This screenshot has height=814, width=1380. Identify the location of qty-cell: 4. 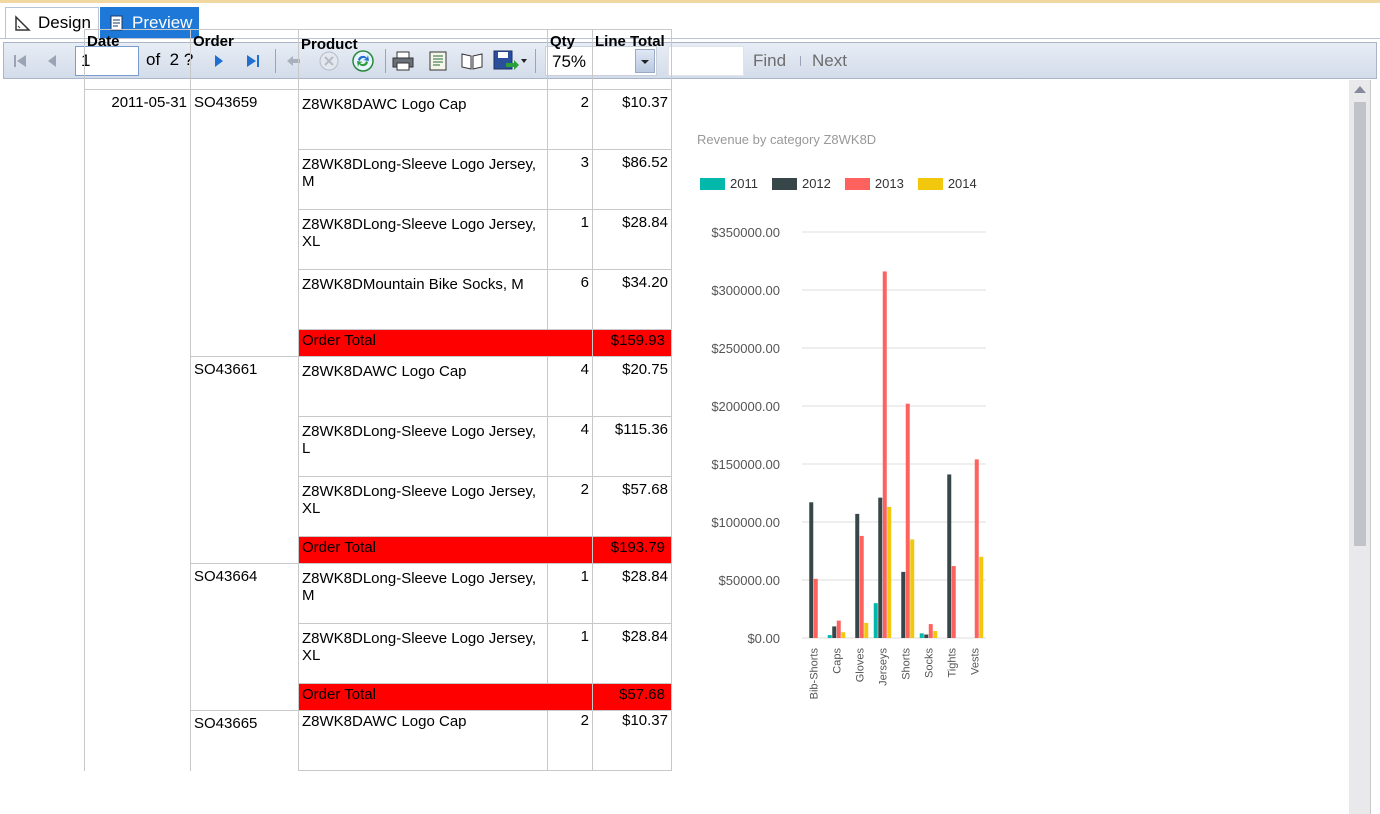
(570, 446).